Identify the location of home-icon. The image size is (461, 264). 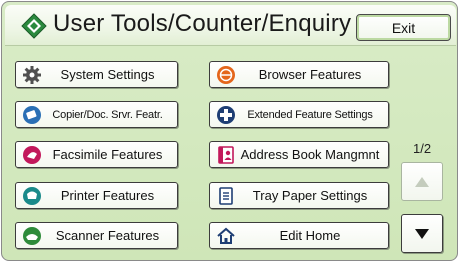
(226, 235).